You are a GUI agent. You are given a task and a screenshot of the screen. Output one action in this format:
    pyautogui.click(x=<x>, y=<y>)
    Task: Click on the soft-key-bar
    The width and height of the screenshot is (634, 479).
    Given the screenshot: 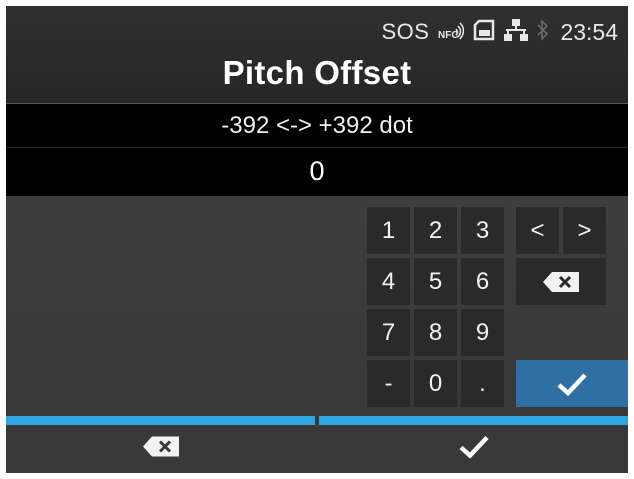 What is the action you would take?
    pyautogui.click(x=317, y=444)
    